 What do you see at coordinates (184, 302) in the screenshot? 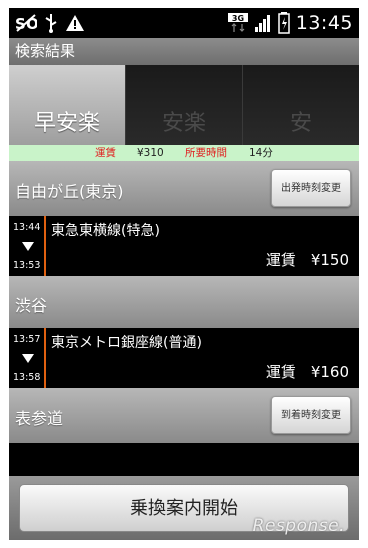
I see `station-transfer: 渋谷` at bounding box center [184, 302].